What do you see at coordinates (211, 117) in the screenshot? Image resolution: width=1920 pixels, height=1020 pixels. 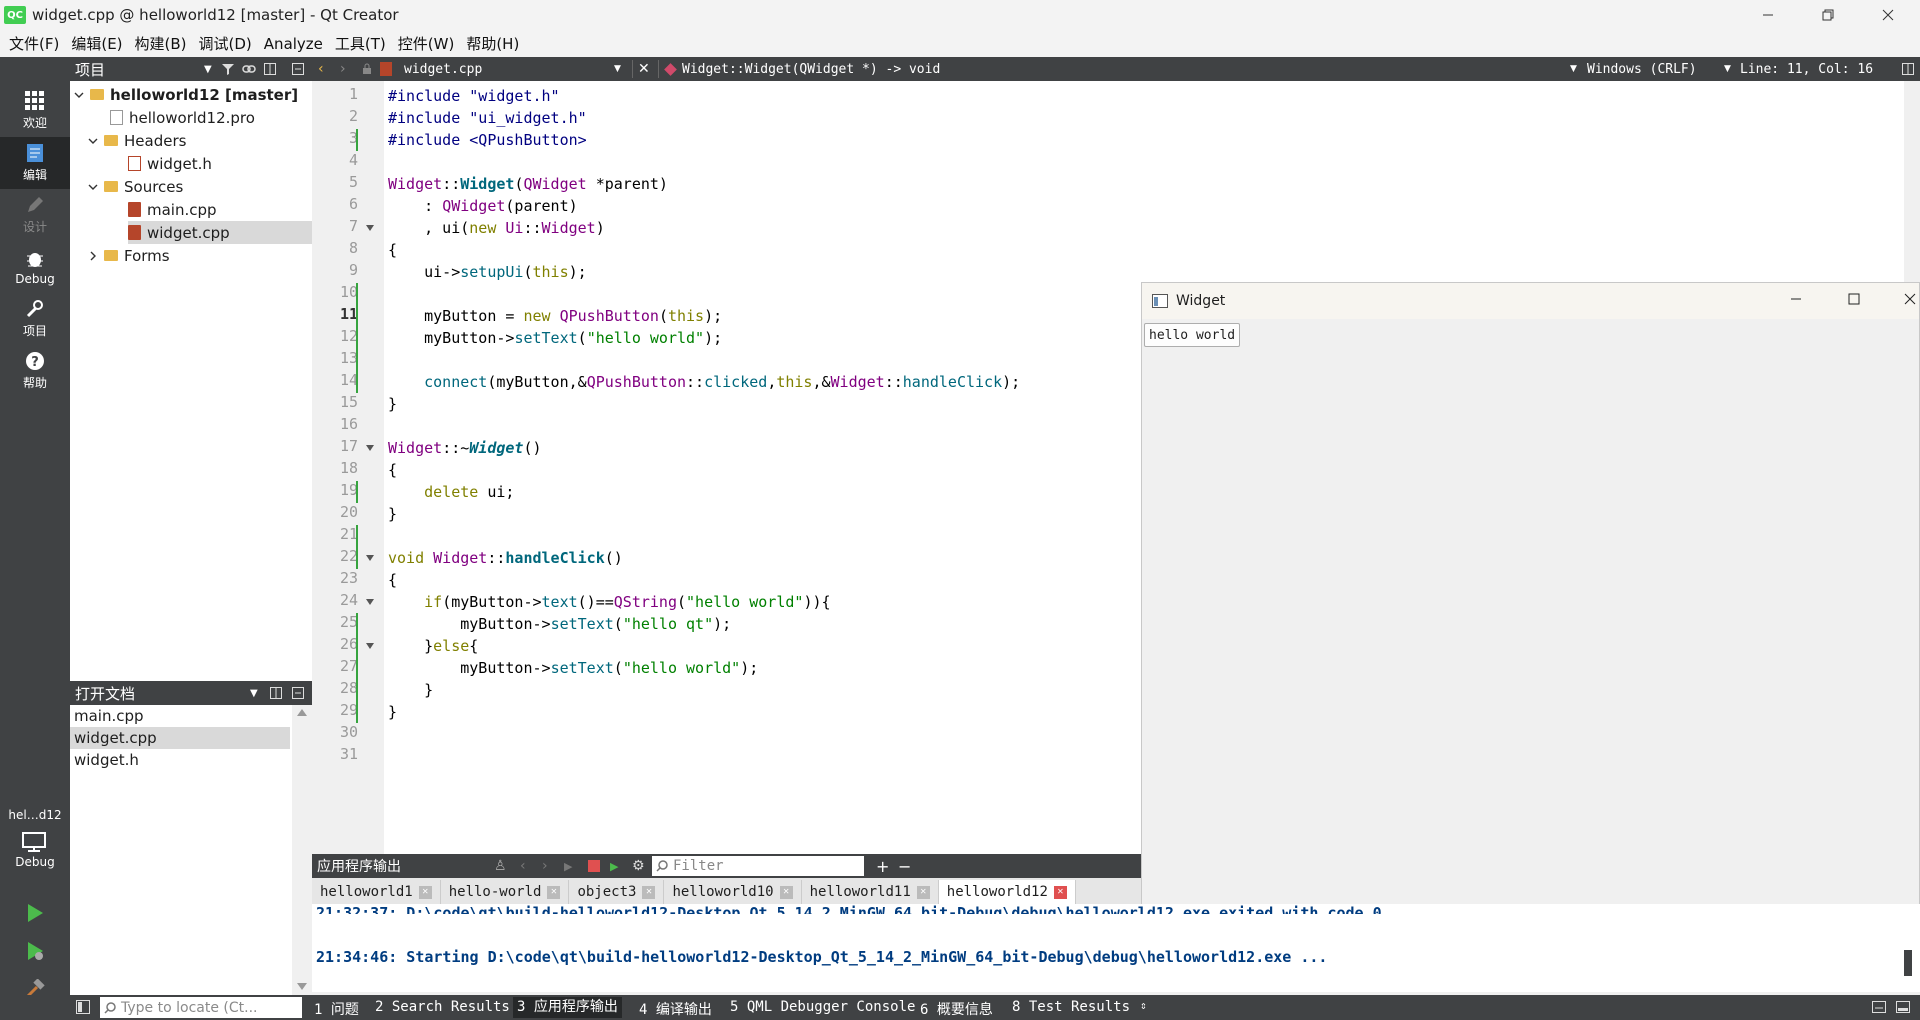 I see `tree-item-pro-file: helloworld12.pro` at bounding box center [211, 117].